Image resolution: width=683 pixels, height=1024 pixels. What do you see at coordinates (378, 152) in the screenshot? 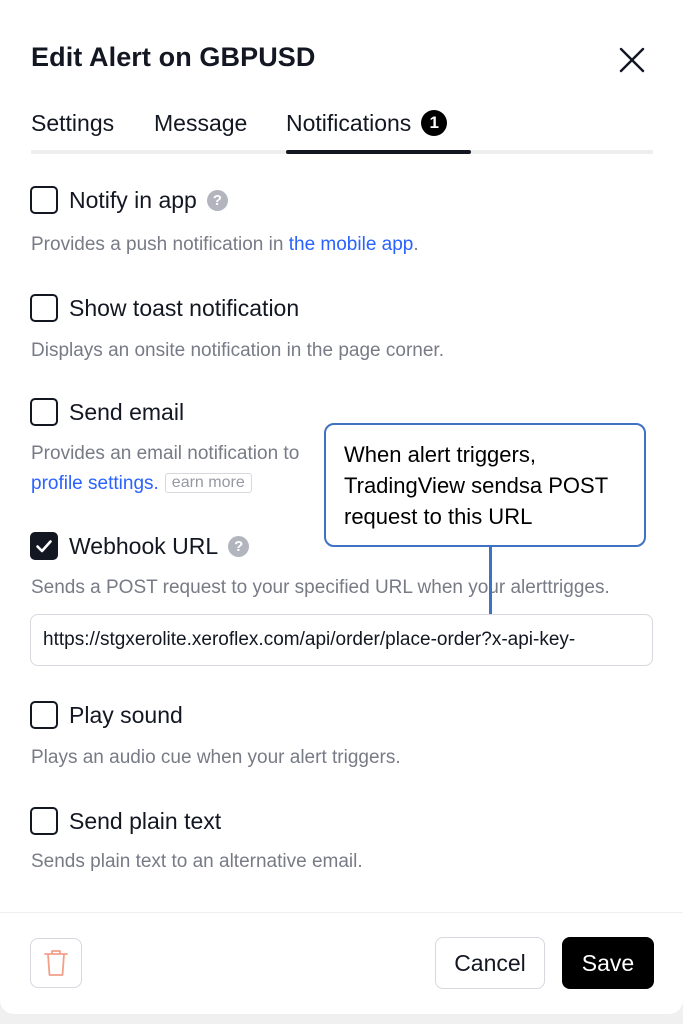
I see `active-tab-indicator` at bounding box center [378, 152].